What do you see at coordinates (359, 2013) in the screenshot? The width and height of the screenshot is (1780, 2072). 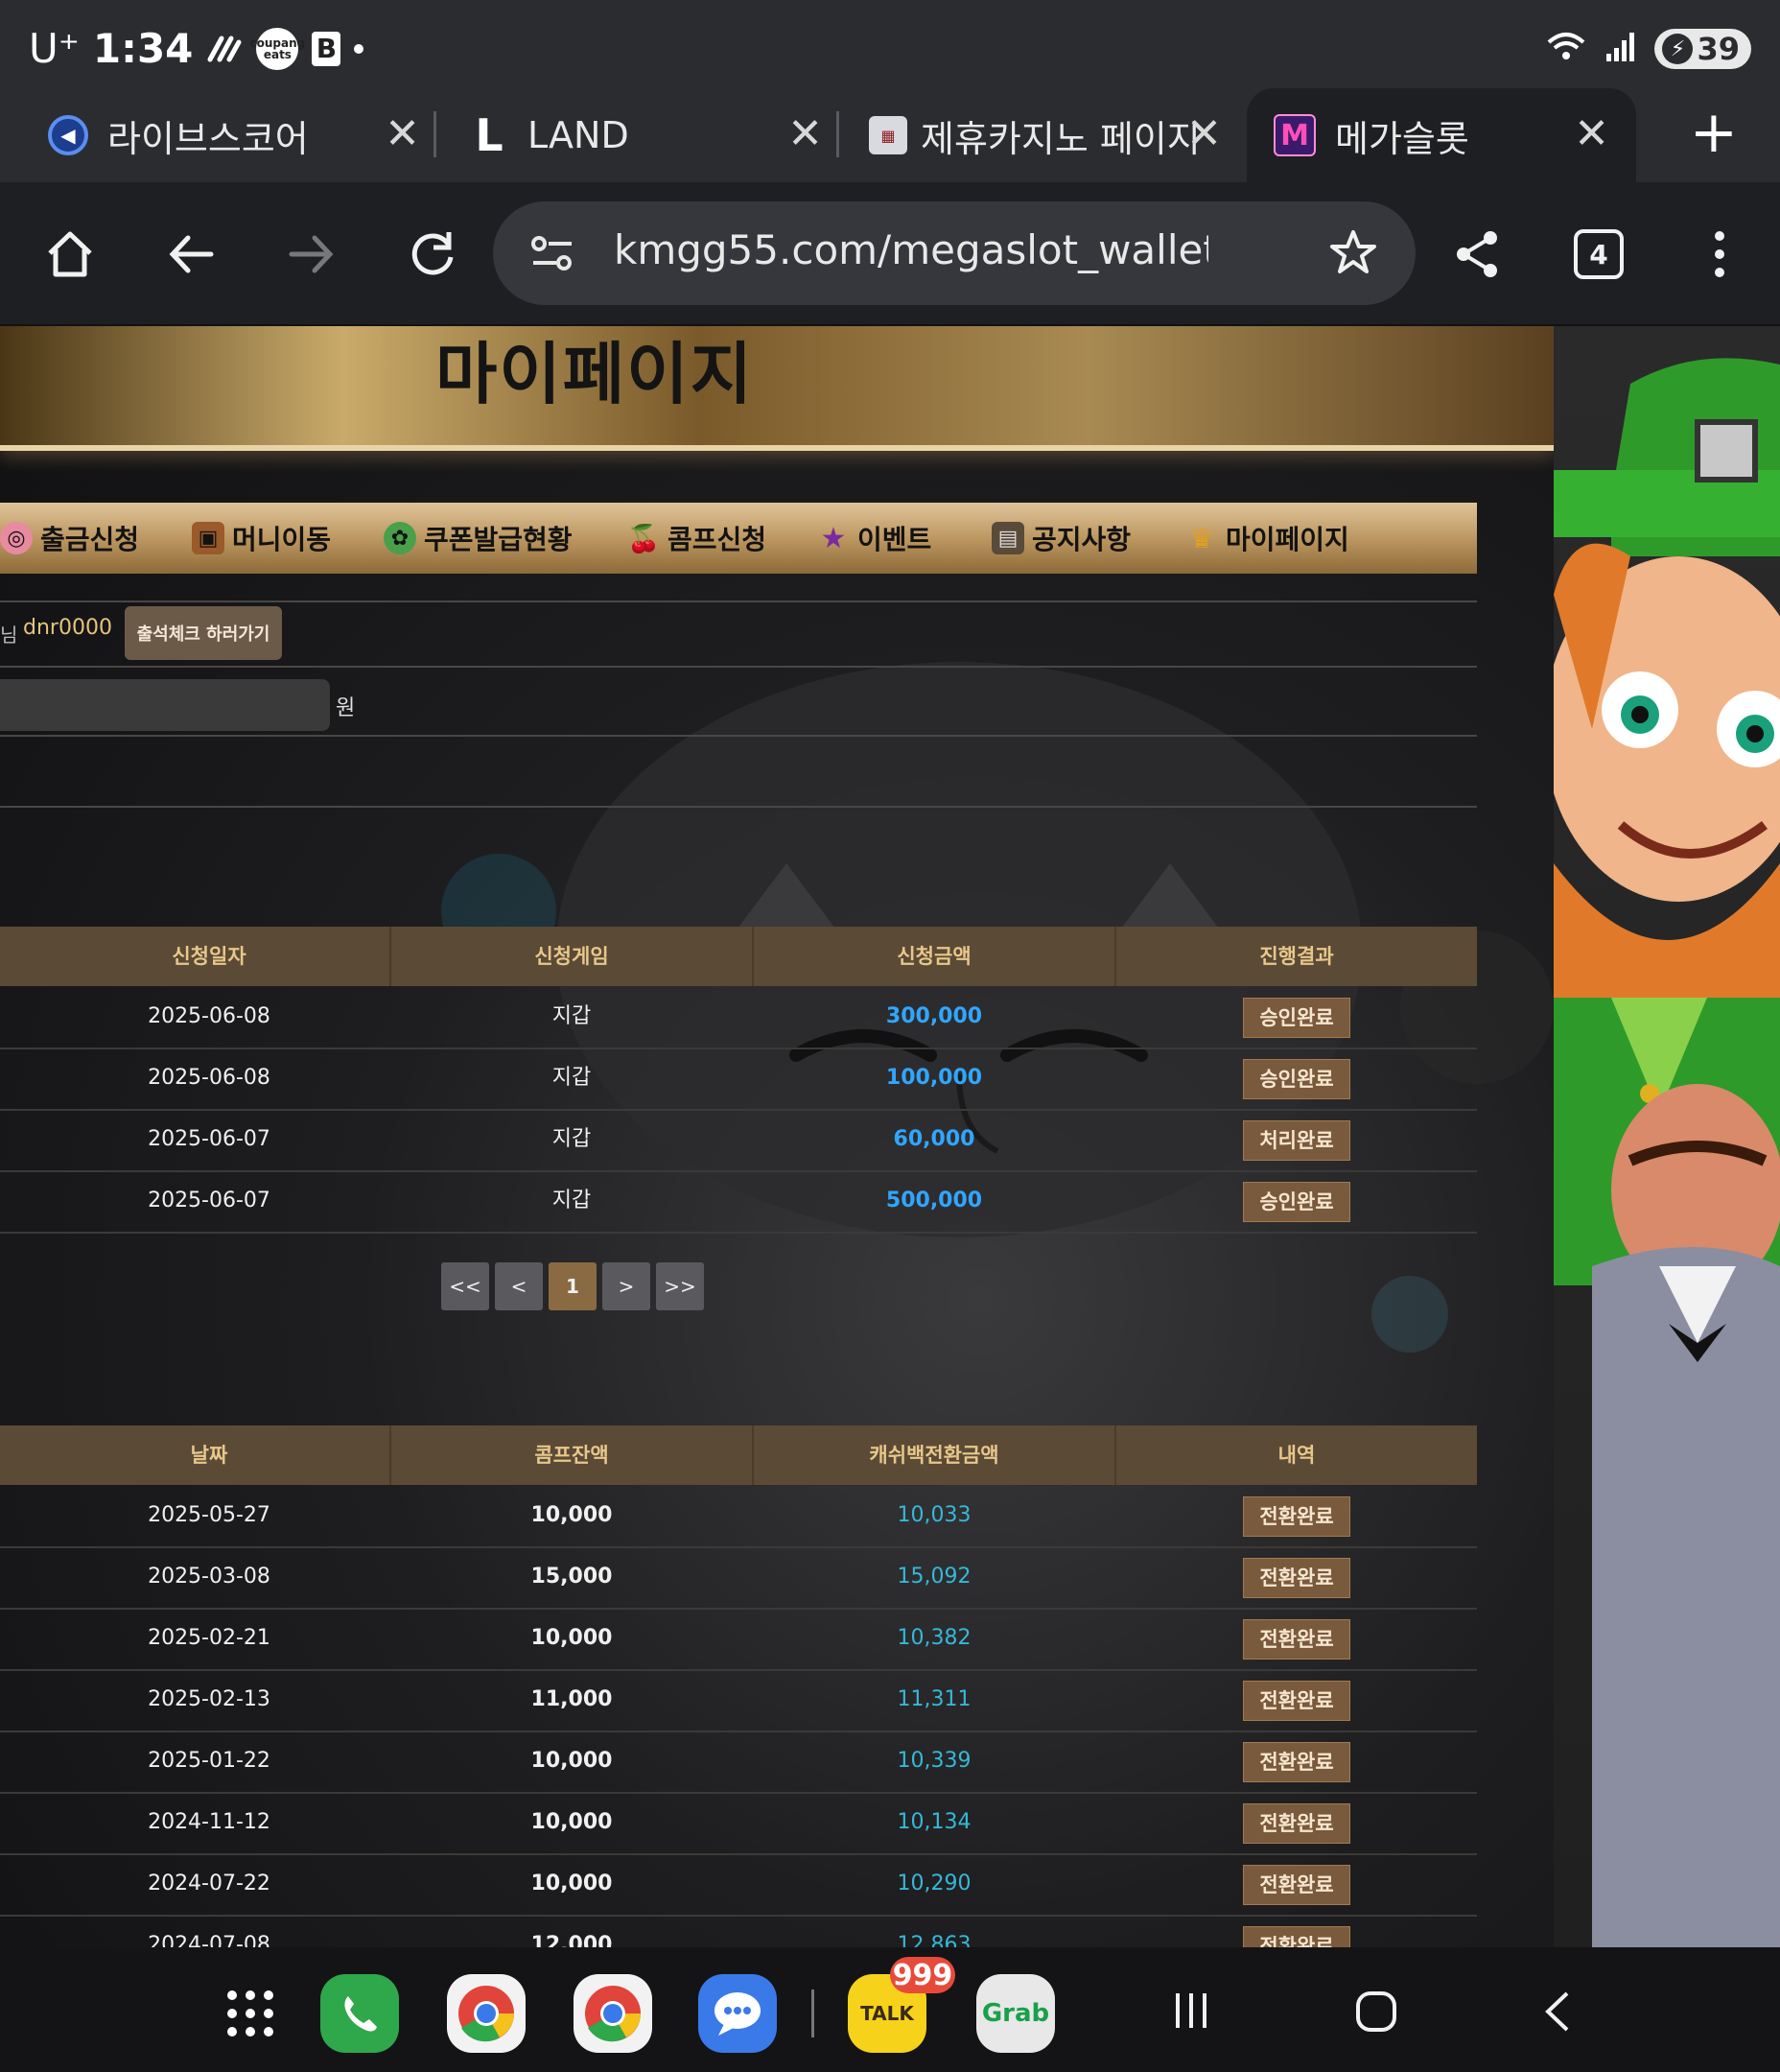 I see `phone-app-icon` at bounding box center [359, 2013].